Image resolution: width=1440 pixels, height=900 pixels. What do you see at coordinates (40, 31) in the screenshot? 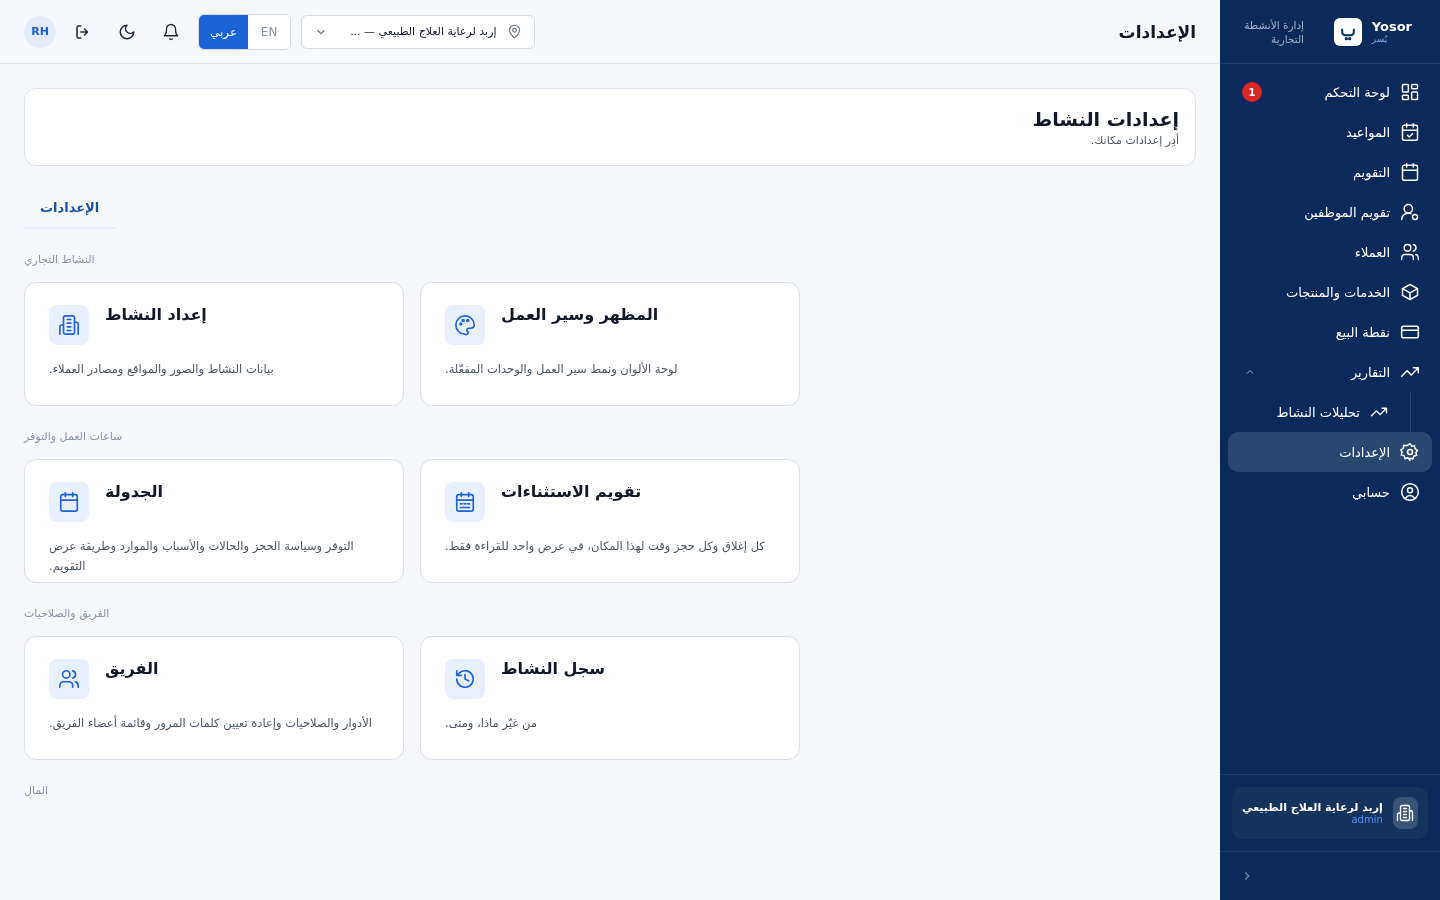
I see `avatar: RH` at bounding box center [40, 31].